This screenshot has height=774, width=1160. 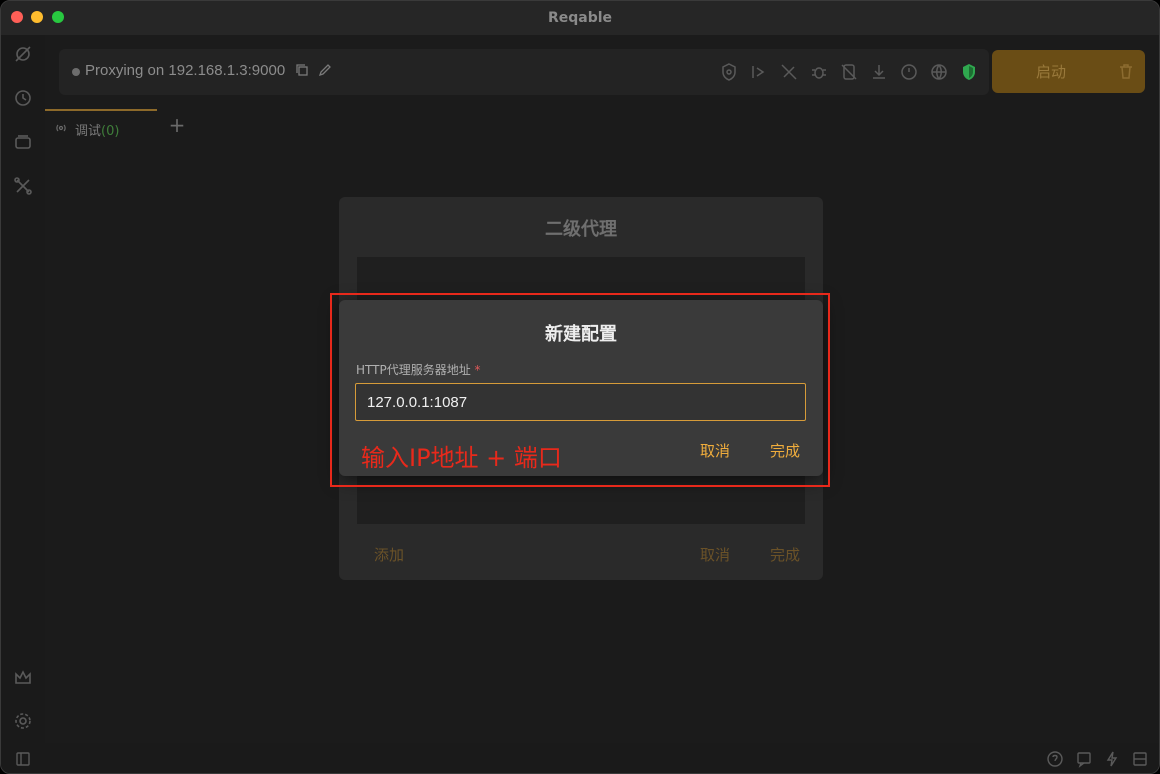 I want to click on session-tabs: 调试(0) +, so click(x=602, y=127).